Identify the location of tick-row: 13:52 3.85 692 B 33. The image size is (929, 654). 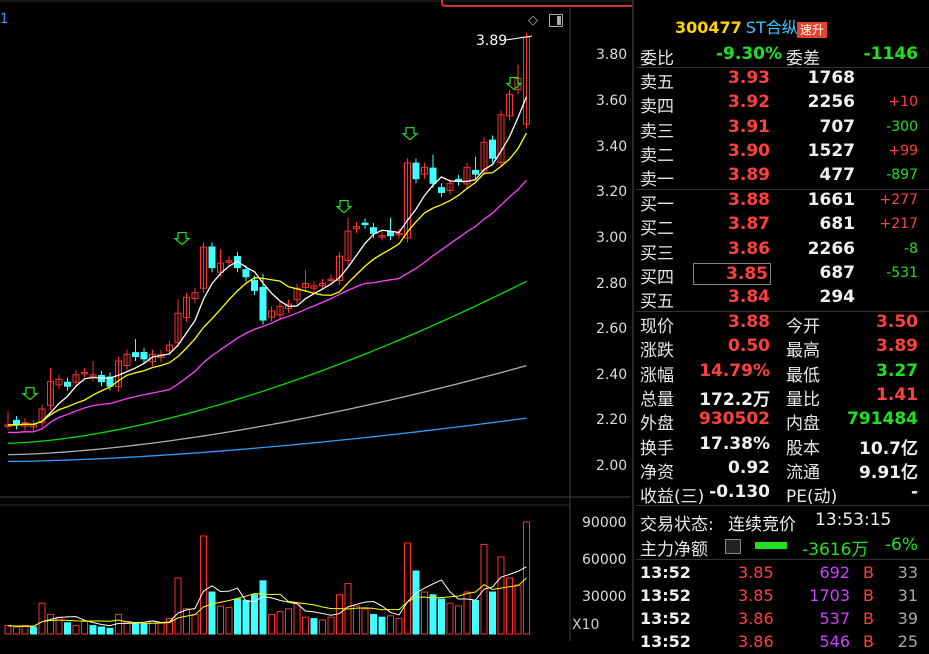
(782, 574).